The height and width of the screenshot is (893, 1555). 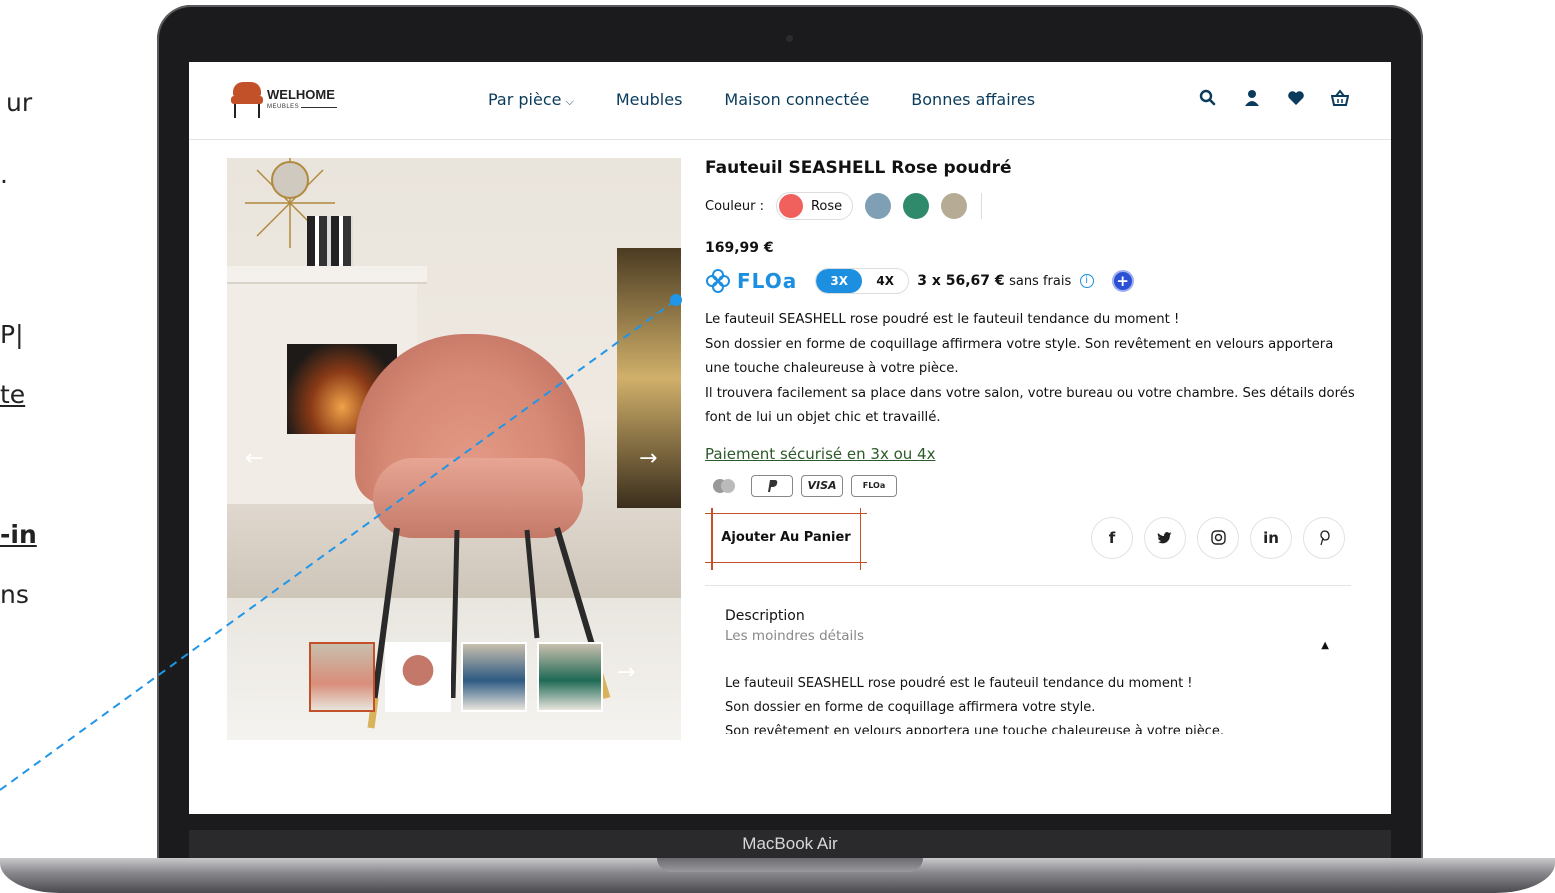 What do you see at coordinates (961, 281) in the screenshot?
I see `installment-amount: 3 x 56,67 €` at bounding box center [961, 281].